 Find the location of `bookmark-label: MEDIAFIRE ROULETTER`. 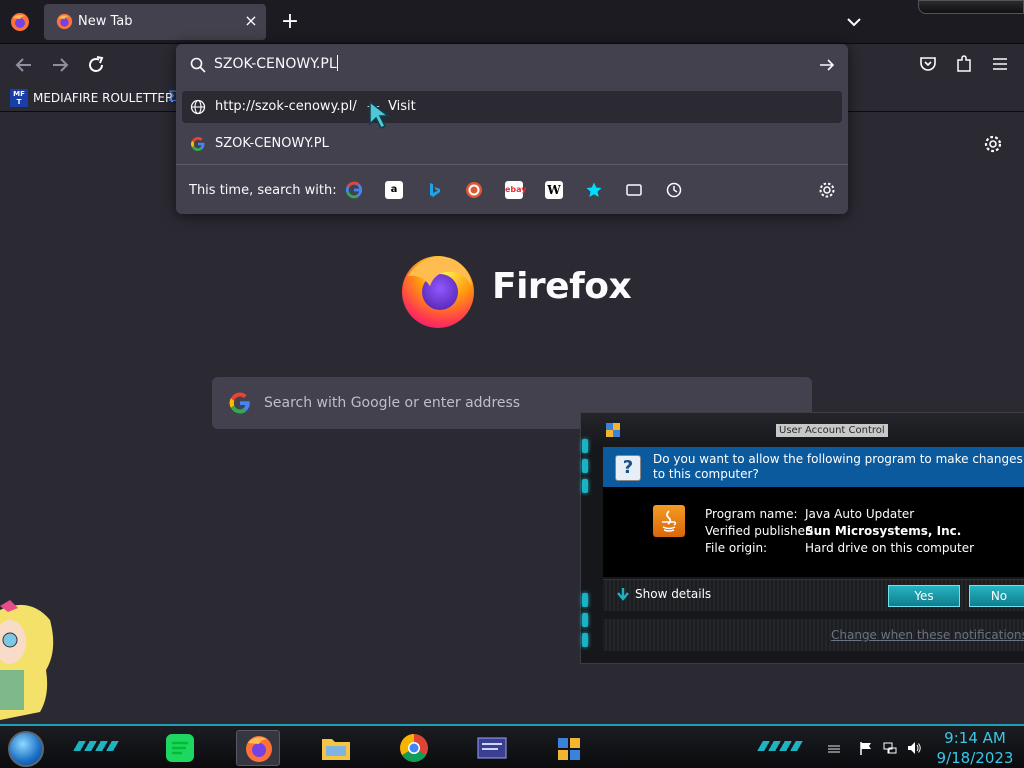

bookmark-label: MEDIAFIRE ROULETTER is located at coordinates (103, 98).